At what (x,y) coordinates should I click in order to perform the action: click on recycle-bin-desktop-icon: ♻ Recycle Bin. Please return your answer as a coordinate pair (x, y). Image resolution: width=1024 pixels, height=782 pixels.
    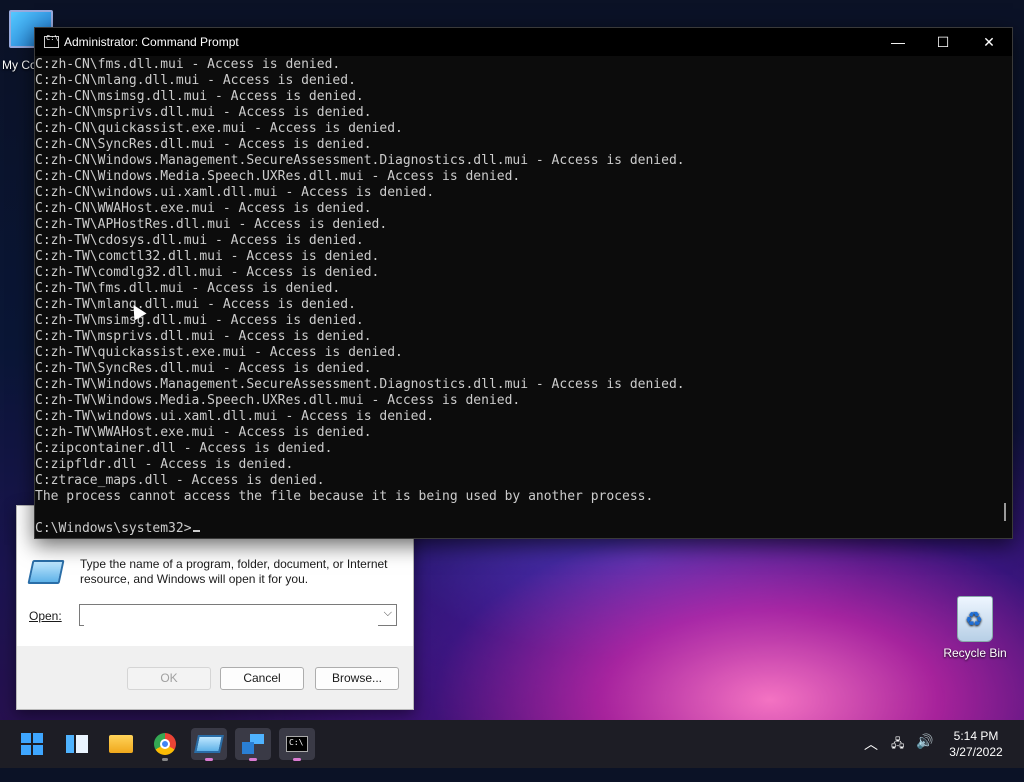
    Looking at the image, I should click on (975, 628).